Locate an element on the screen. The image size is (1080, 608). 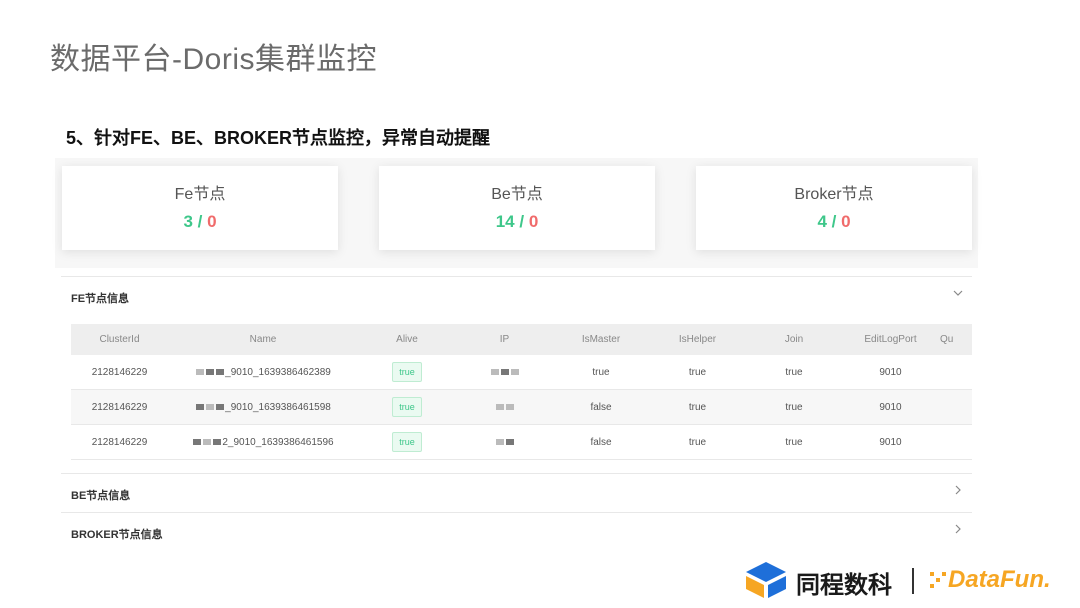
name-text: _9010_1639386461598 is located at coordinates (278, 407).